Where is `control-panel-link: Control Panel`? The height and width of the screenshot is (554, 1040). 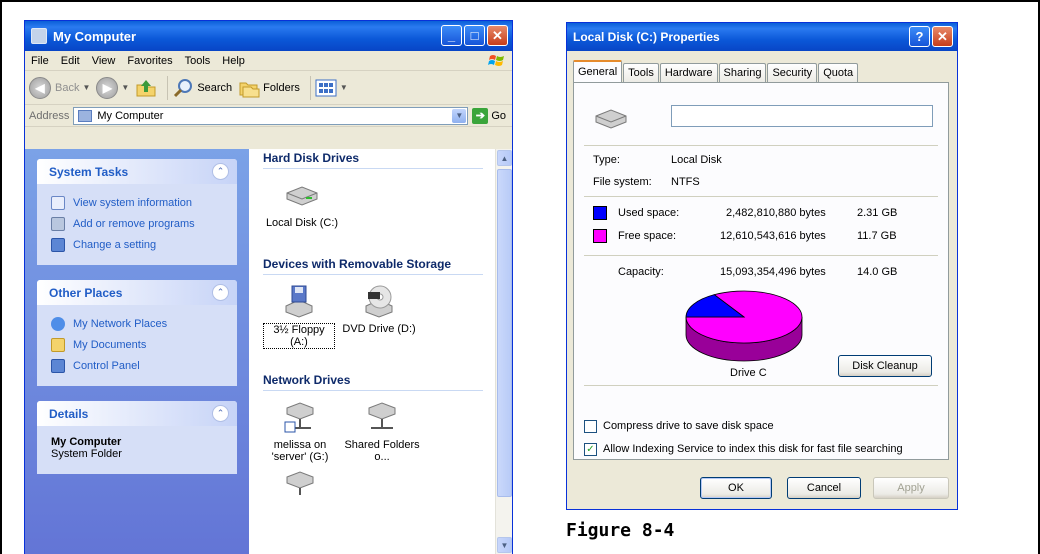
control-panel-link: Control Panel is located at coordinates (138, 365).